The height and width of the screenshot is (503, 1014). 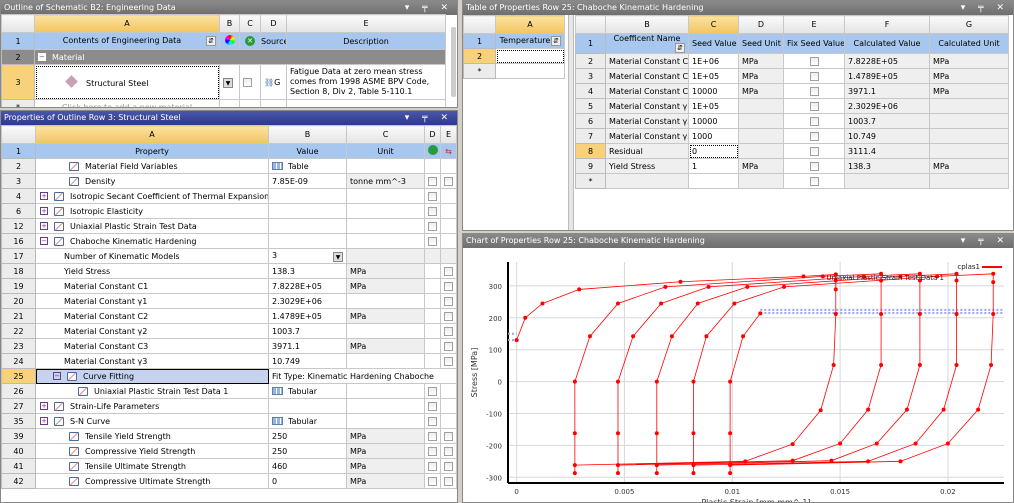 I want to click on property-row: 41 Tensile Ultimate Strength 460 MPa, so click(x=229, y=466).